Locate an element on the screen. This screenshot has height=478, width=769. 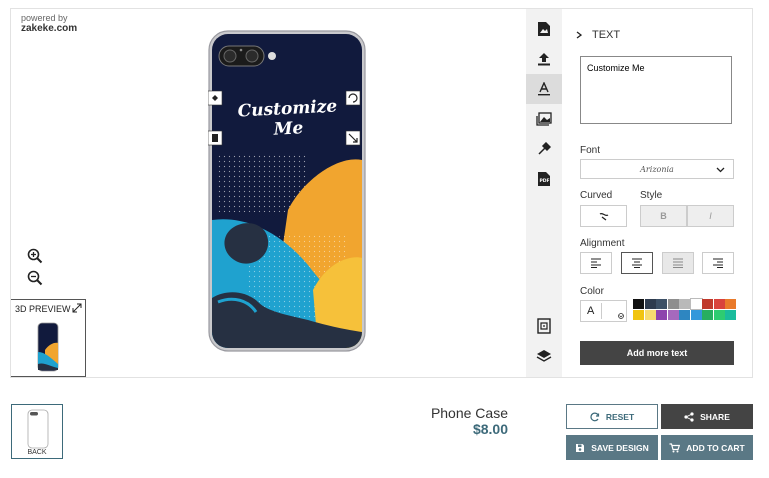
zoom-in-icon is located at coordinates (35, 256).